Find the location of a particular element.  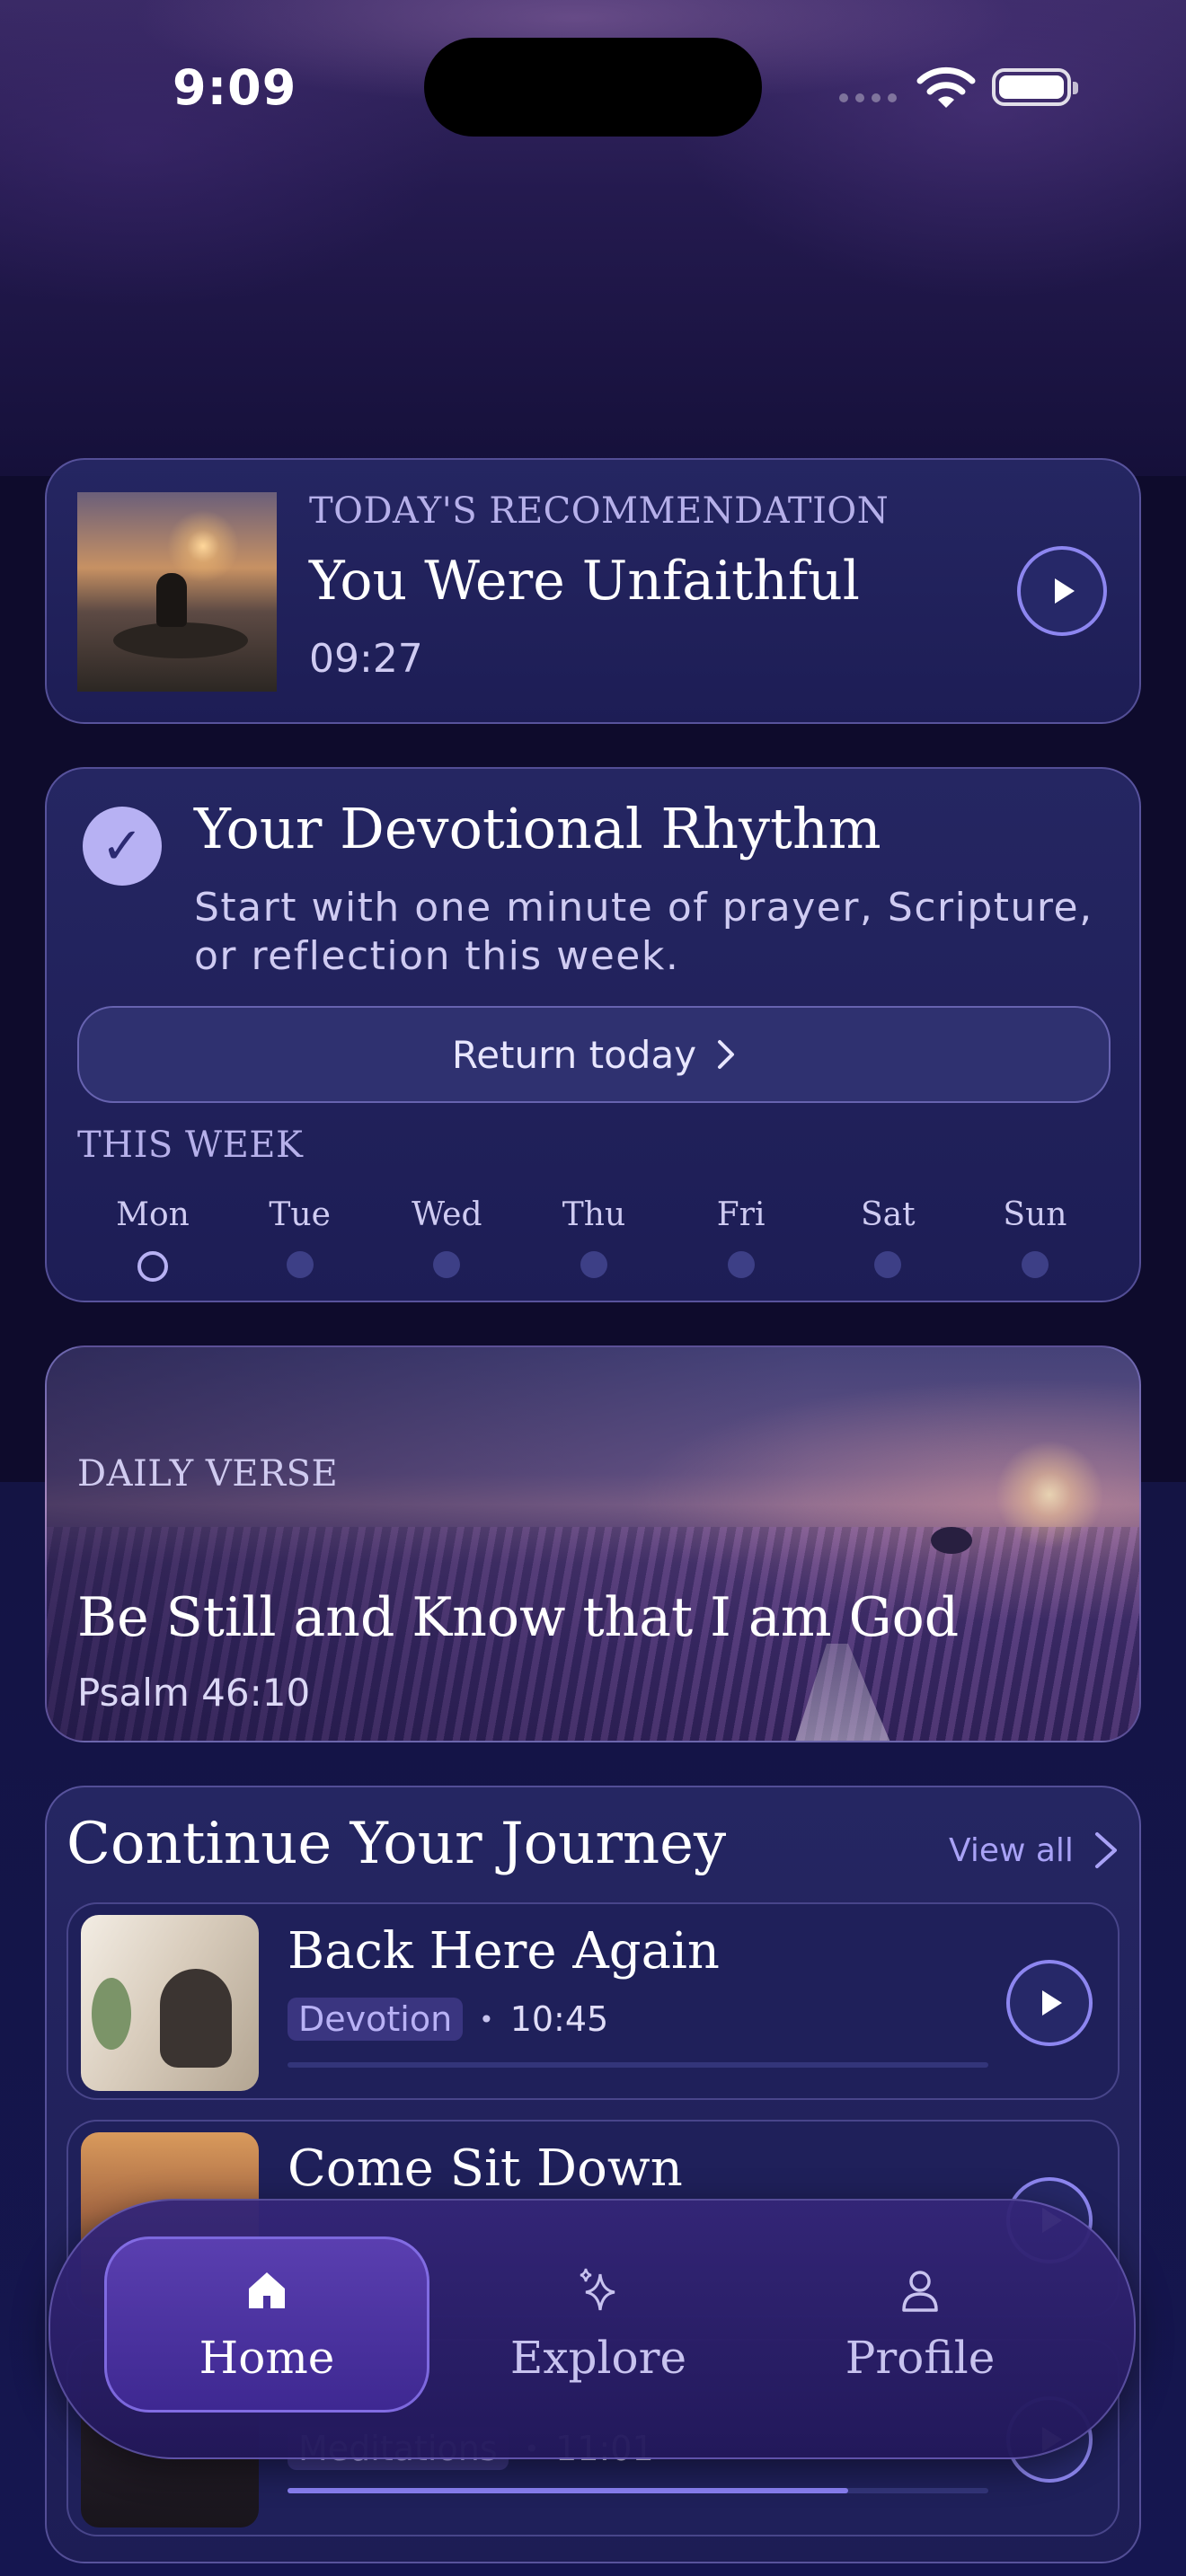

sparkles-icon is located at coordinates (597, 2289).